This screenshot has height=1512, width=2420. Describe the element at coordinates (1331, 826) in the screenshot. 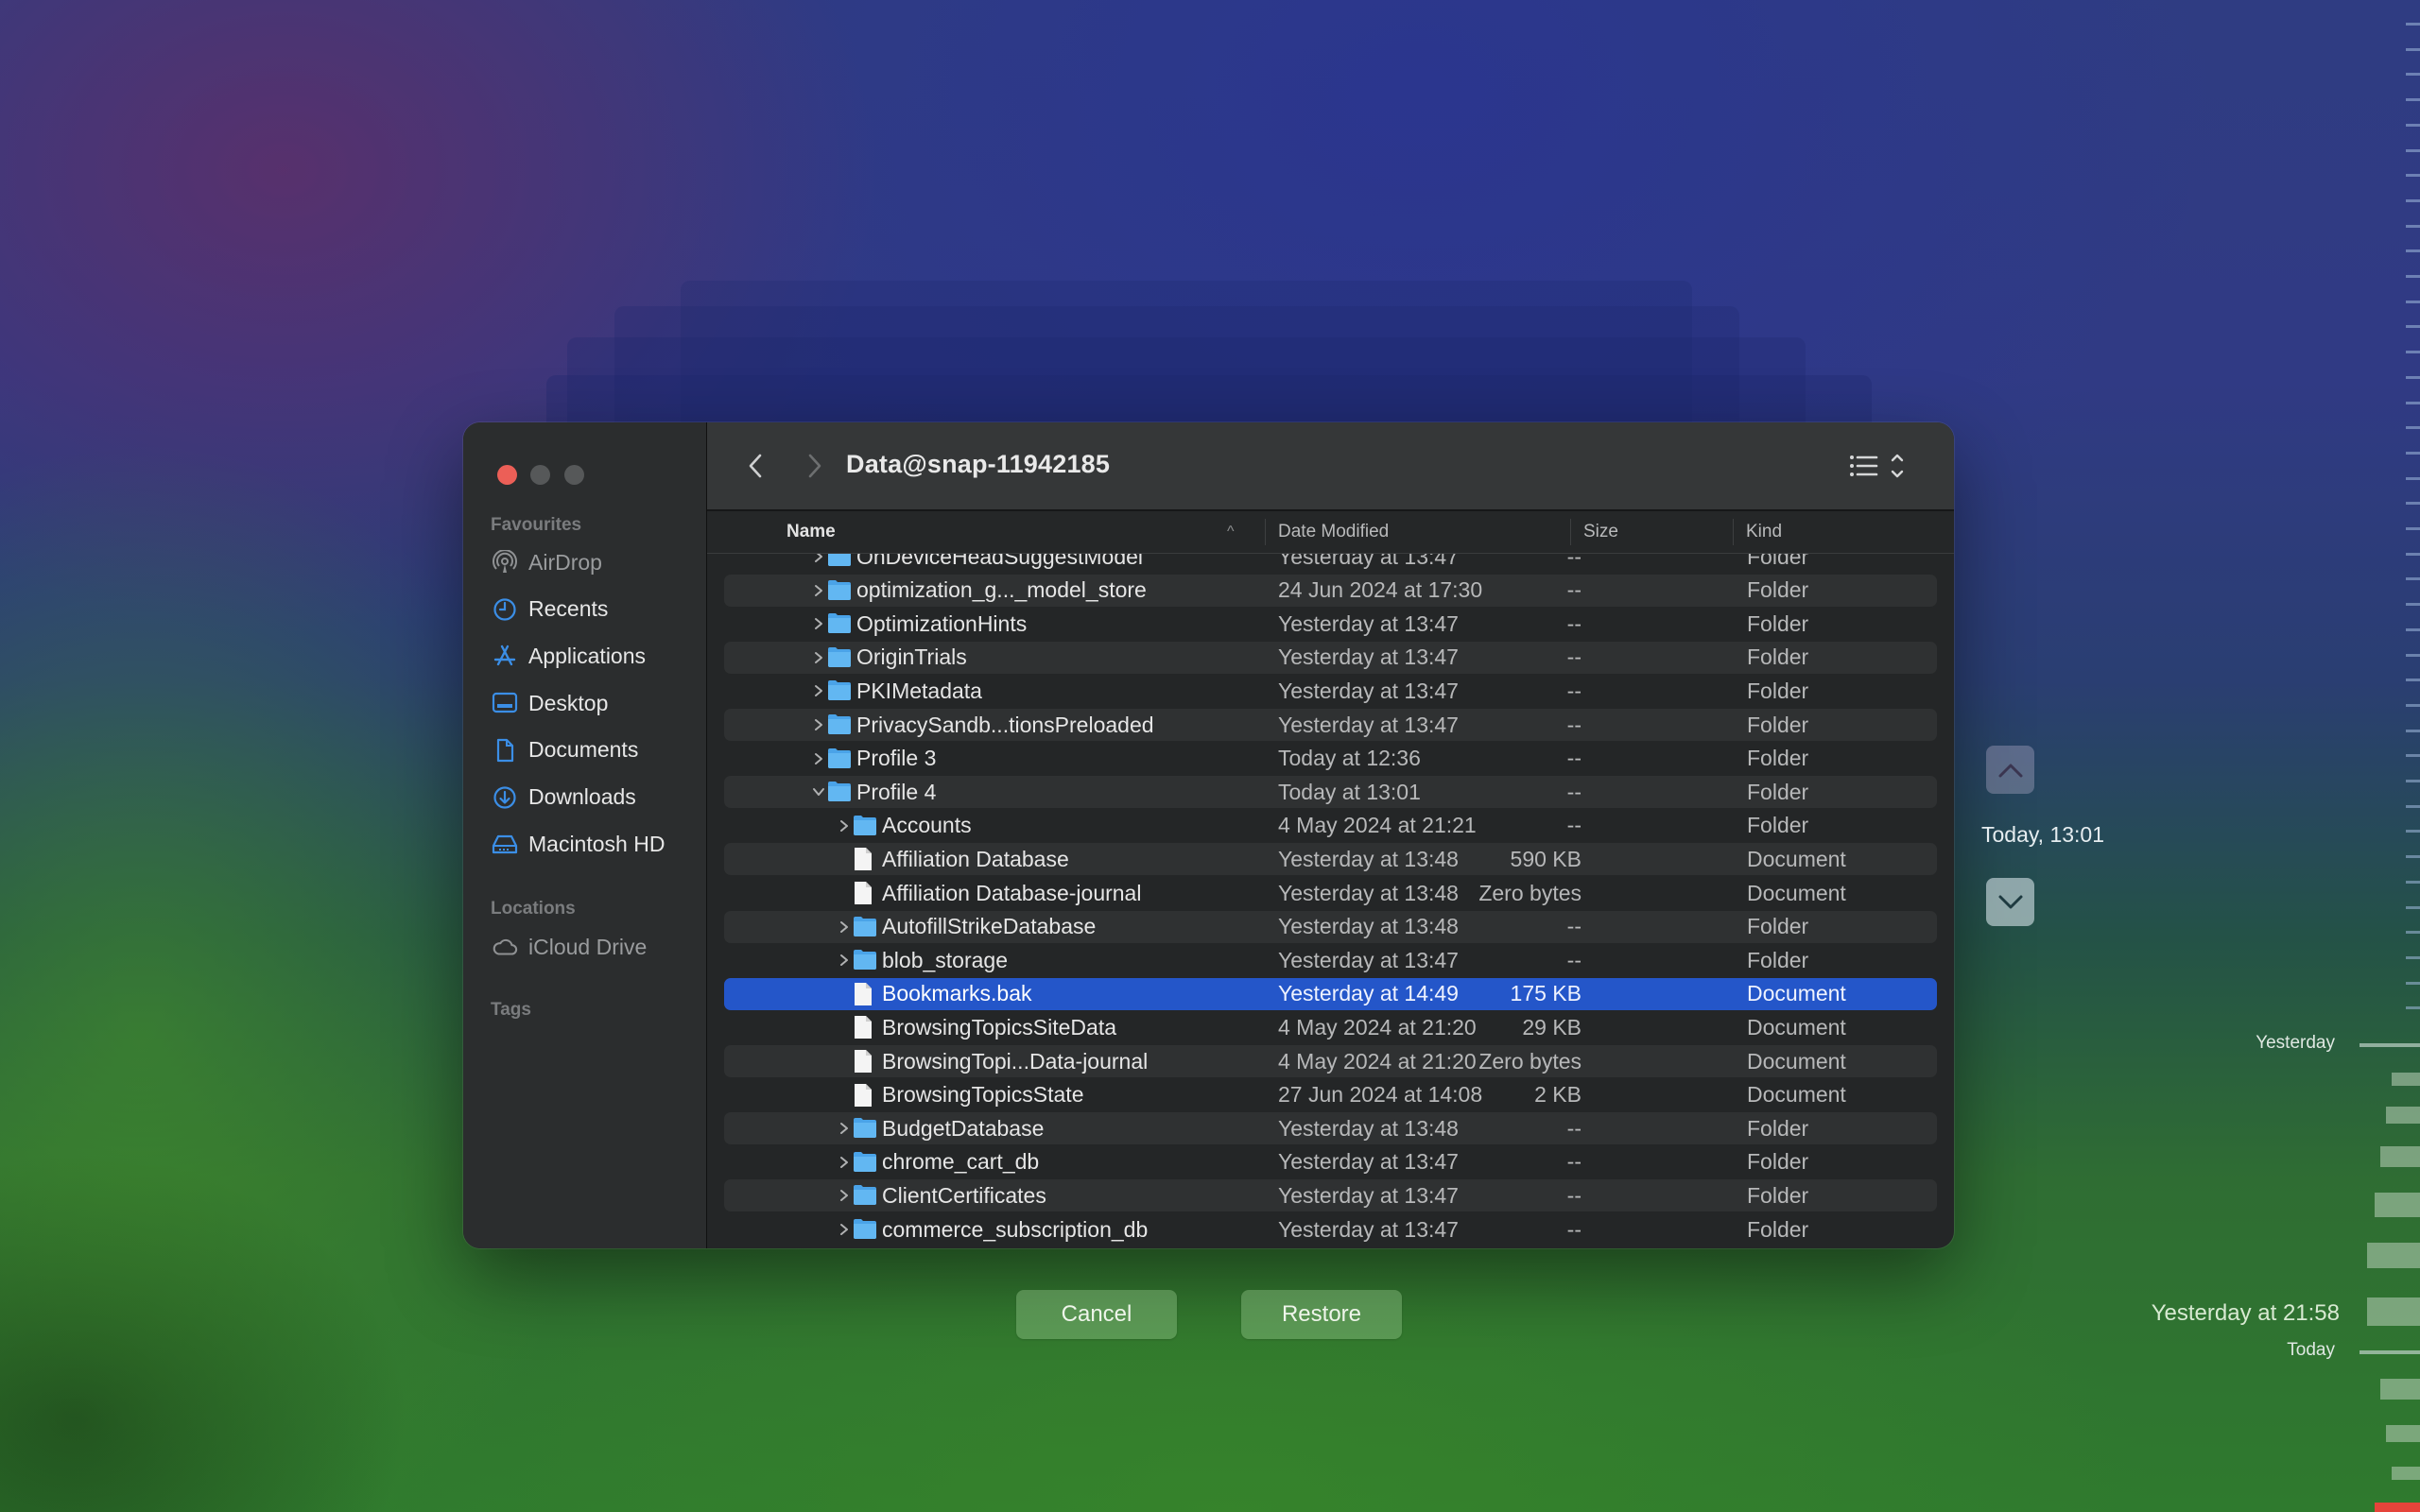

I see `folder-row: Accounts 4 May 2024 at 21:21 -- Folder` at that location.